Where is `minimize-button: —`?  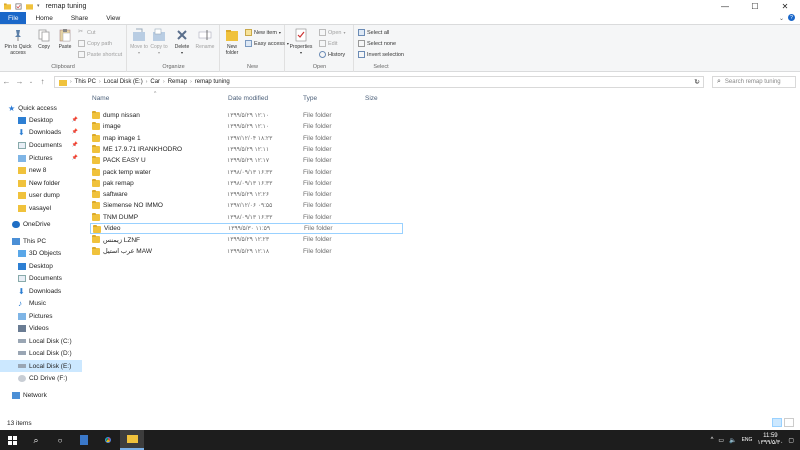 minimize-button: — is located at coordinates (725, 6).